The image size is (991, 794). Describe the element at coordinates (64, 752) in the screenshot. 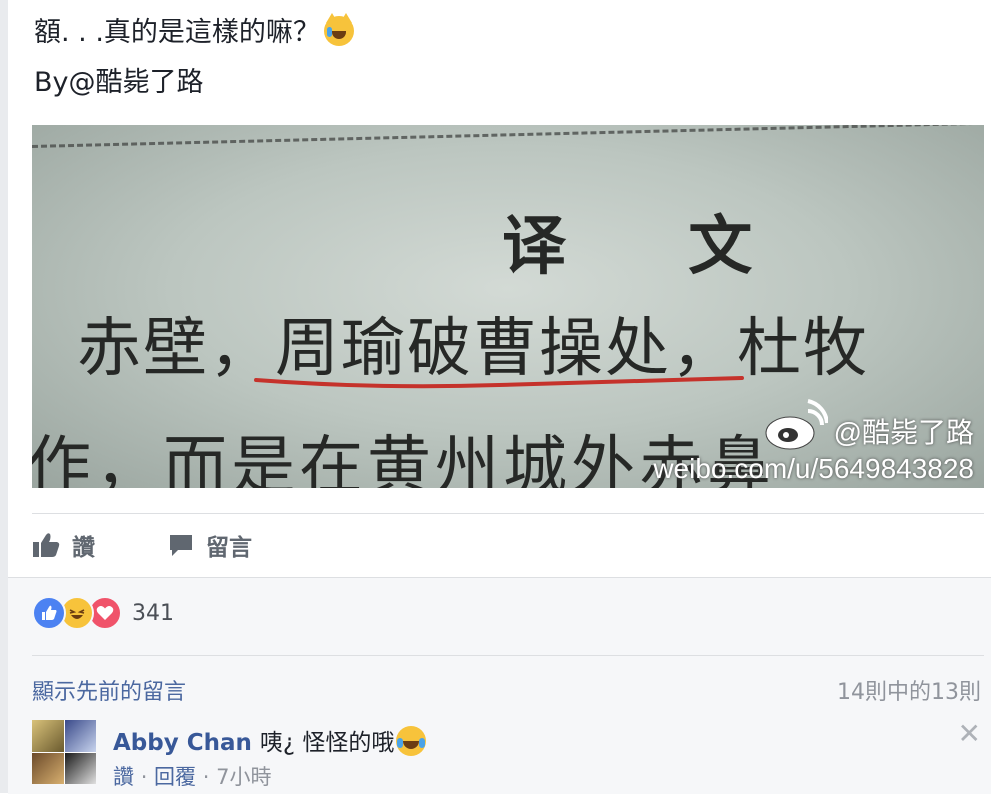

I see `avatar` at that location.